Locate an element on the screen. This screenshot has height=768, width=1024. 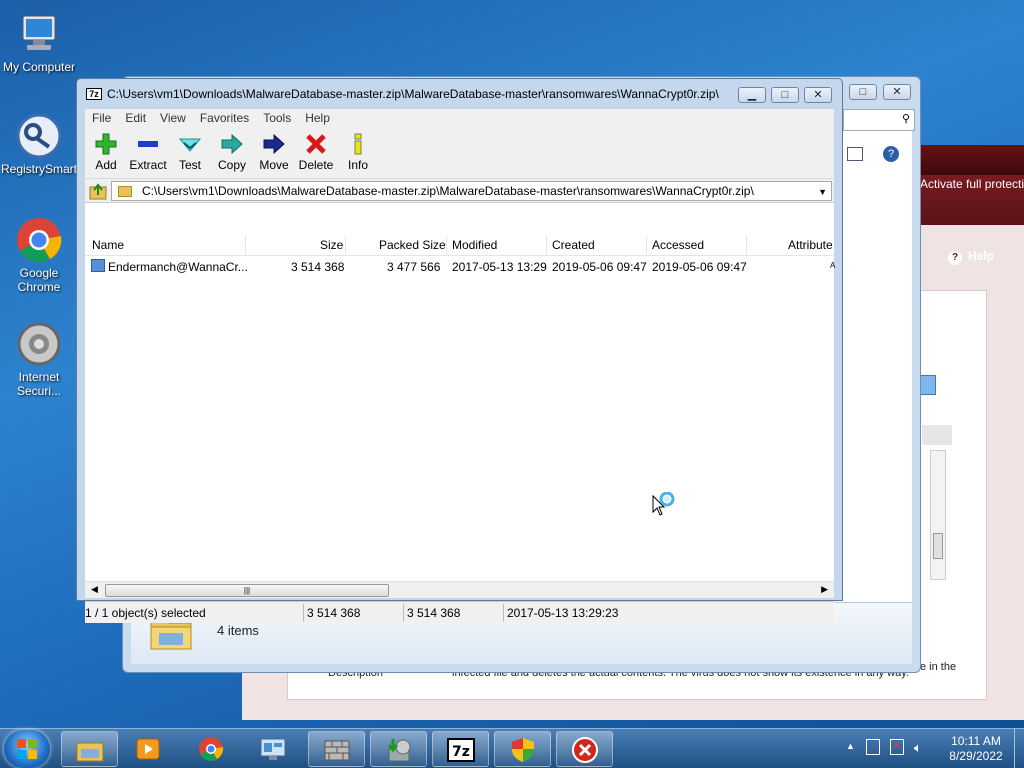
column-packed-size: Packed Size is located at coordinates (412, 245).